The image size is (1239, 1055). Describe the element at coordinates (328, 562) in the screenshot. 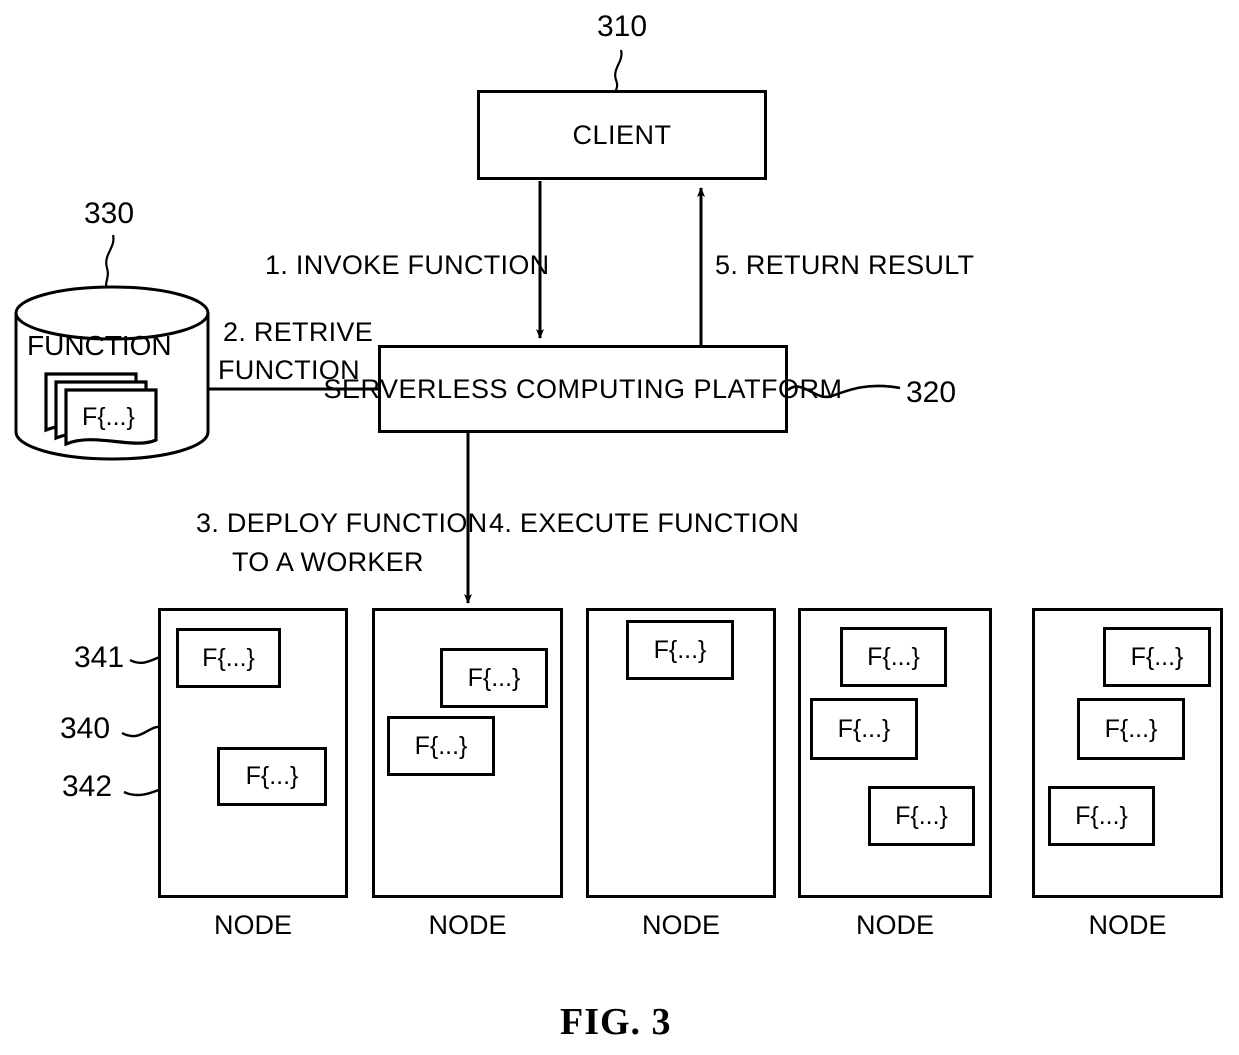

I see `flow-label-deploy-function-line2: TO A WORKER` at that location.